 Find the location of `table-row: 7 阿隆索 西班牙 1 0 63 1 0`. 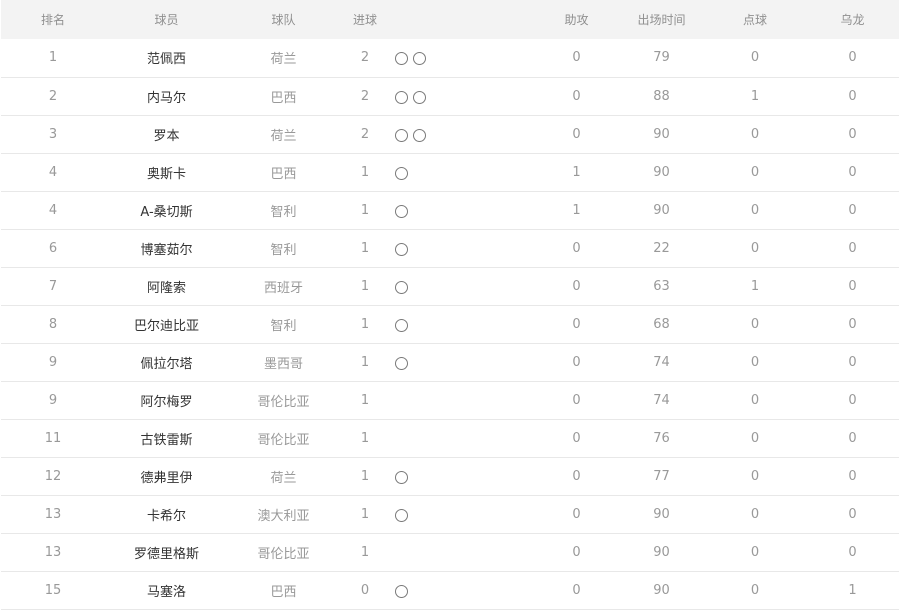

table-row: 7 阿隆索 西班牙 1 0 63 1 0 is located at coordinates (450, 286).